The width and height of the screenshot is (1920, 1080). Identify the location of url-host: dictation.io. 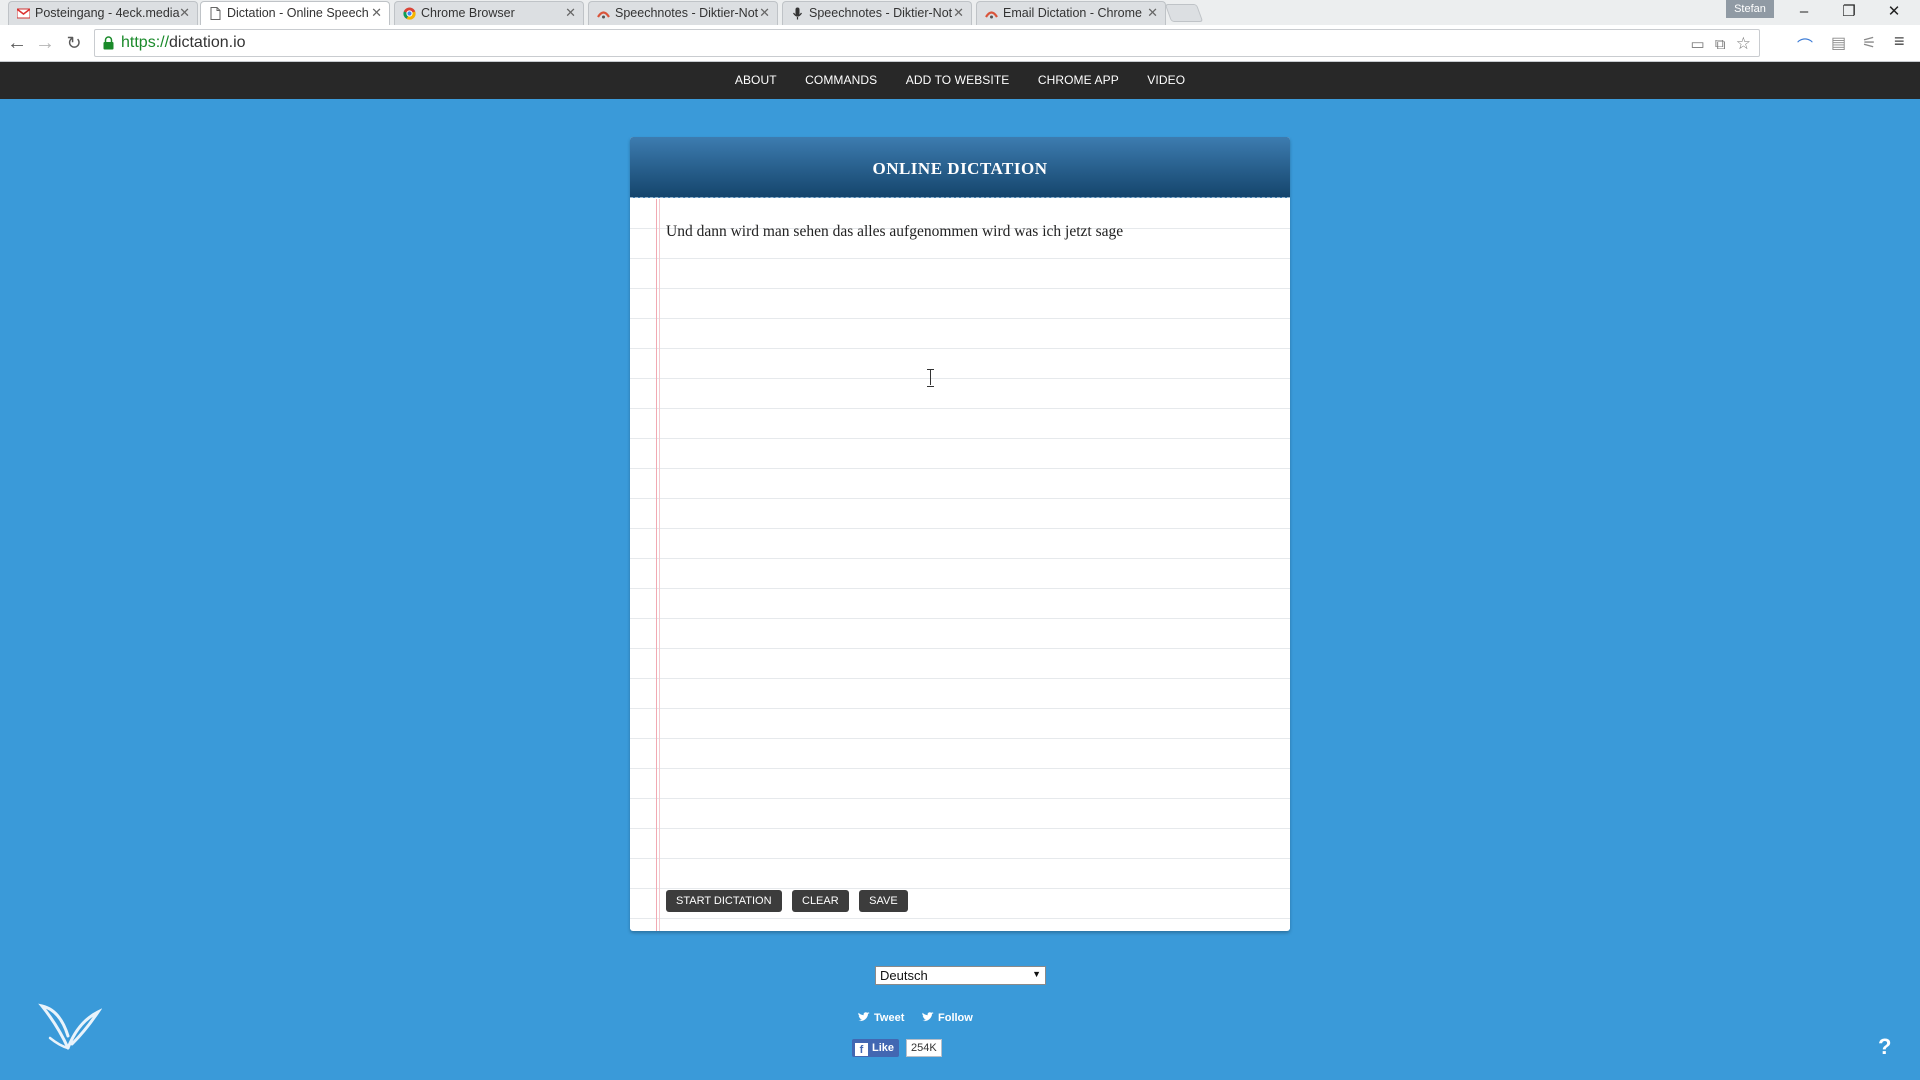
(207, 42).